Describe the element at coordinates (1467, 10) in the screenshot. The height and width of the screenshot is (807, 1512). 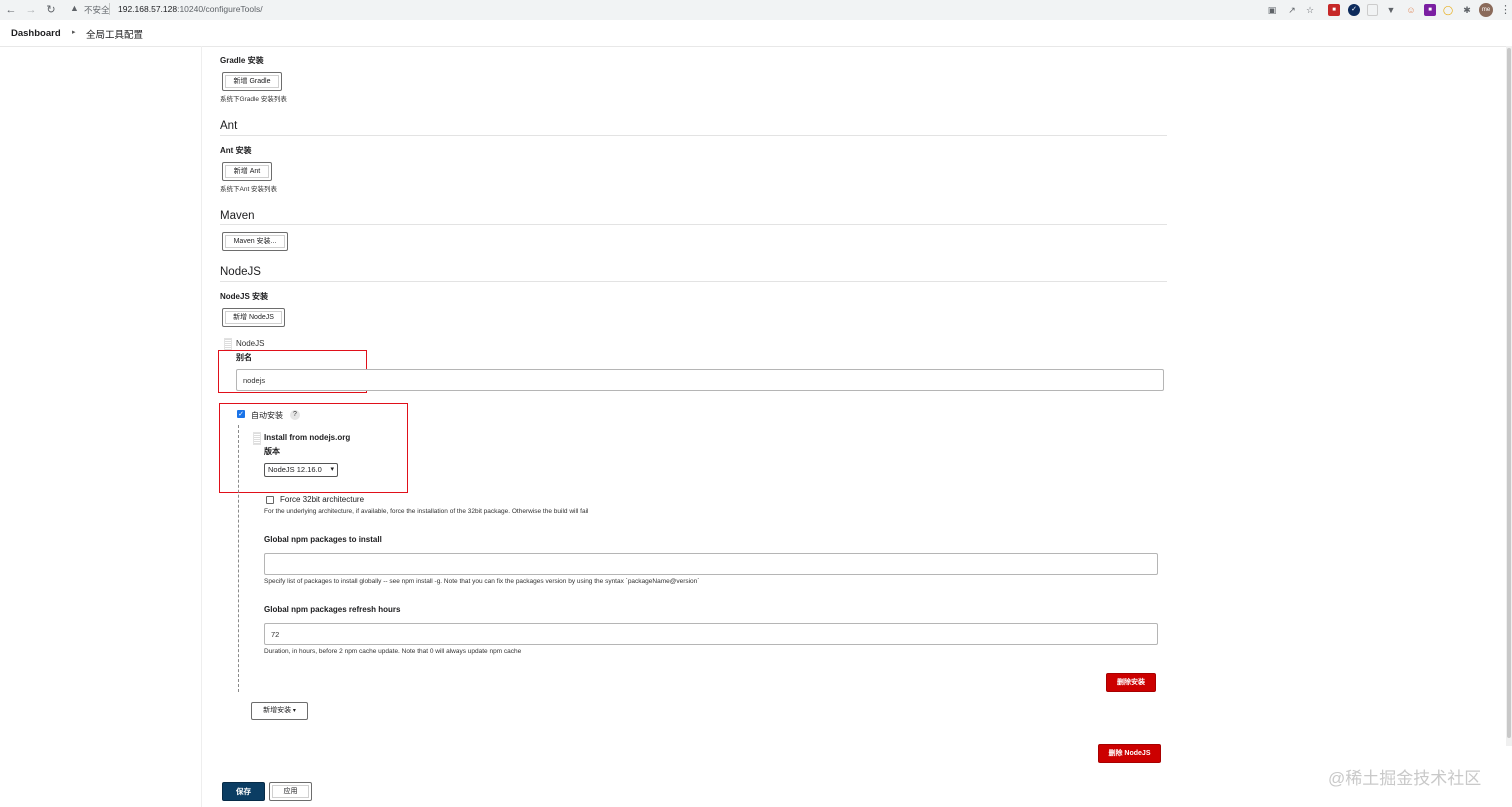
I see `extensions-puzzle-icon: ✱` at that location.